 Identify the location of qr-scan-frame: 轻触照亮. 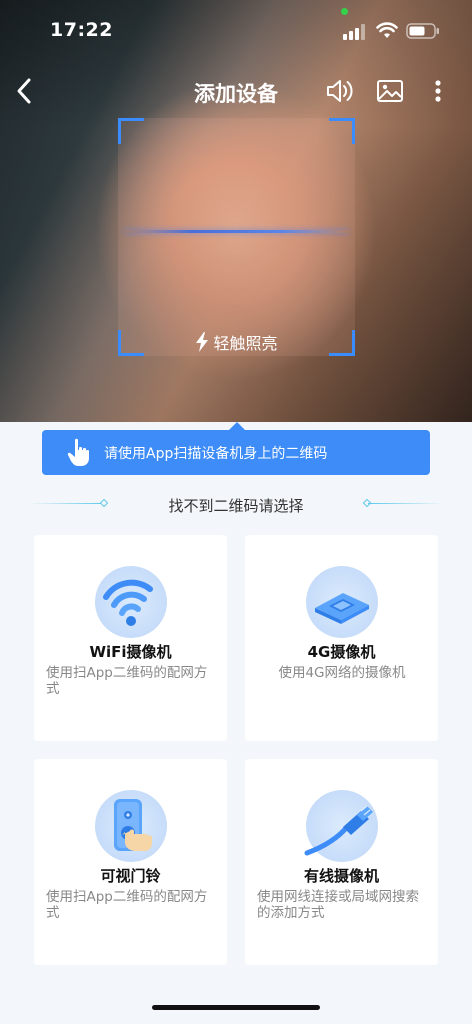
(236, 237).